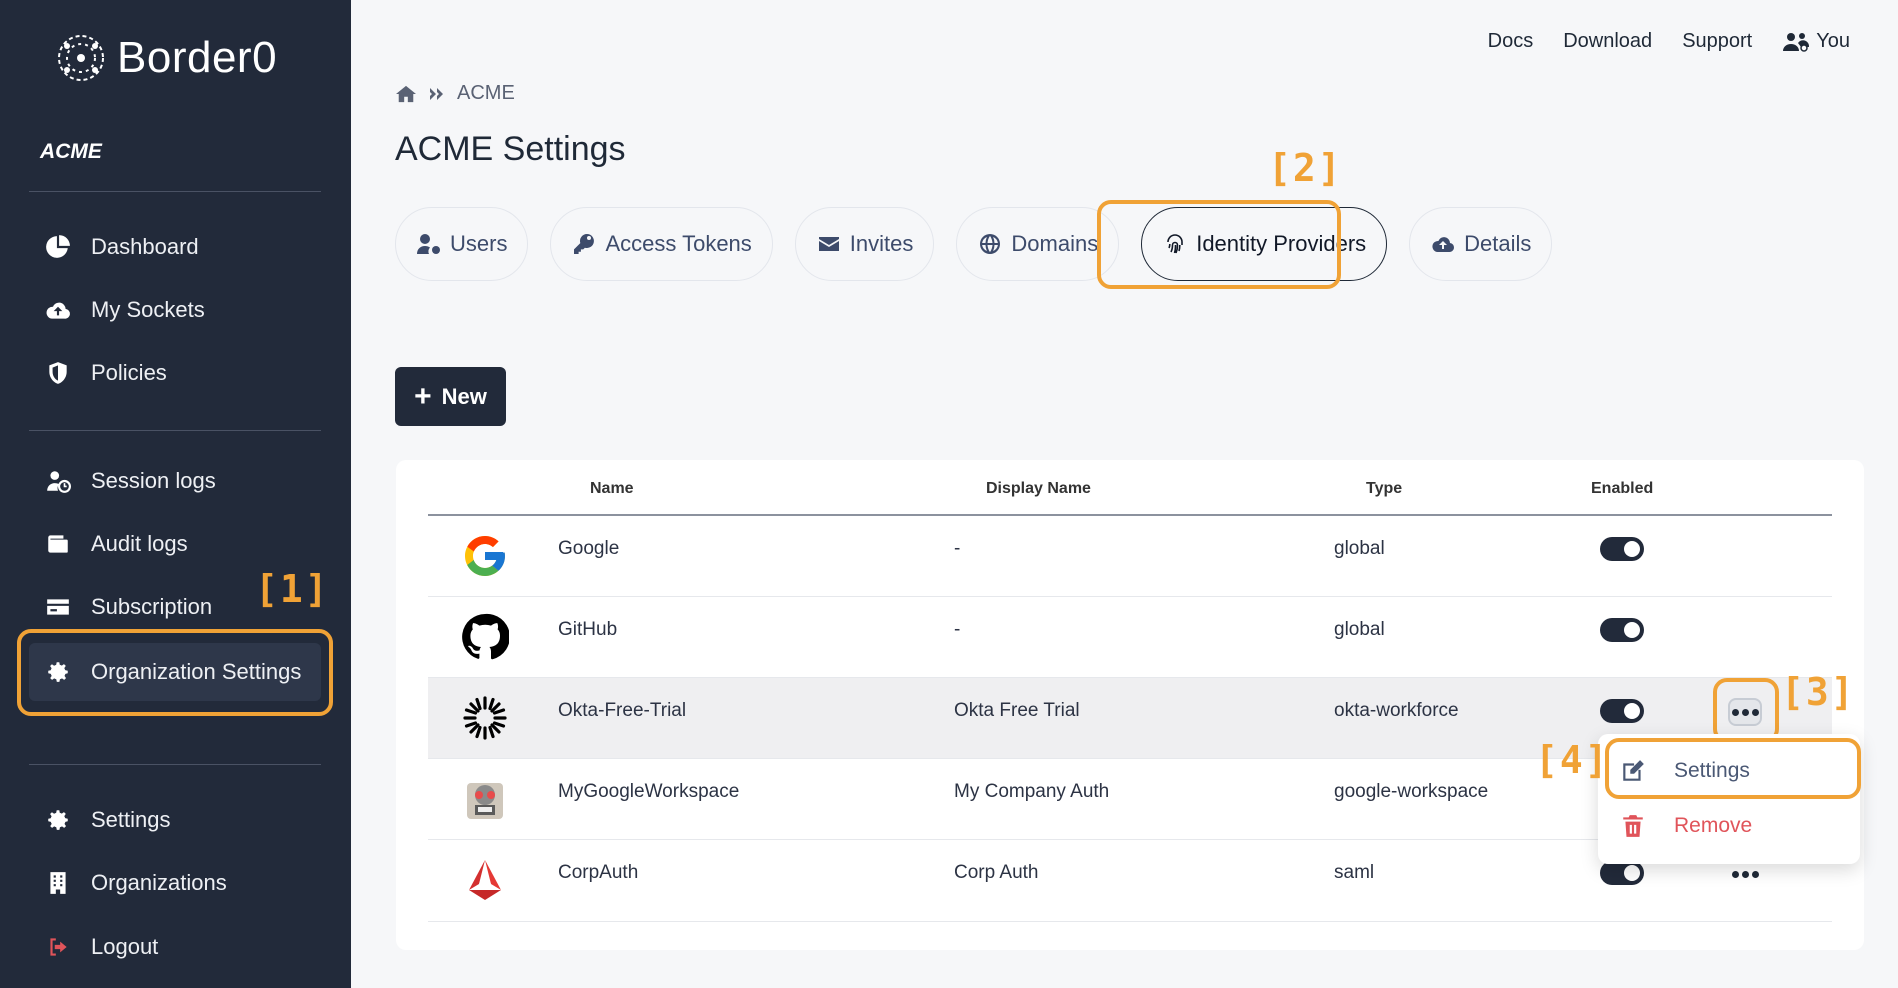 Image resolution: width=1898 pixels, height=988 pixels. I want to click on trash-icon, so click(1633, 826).